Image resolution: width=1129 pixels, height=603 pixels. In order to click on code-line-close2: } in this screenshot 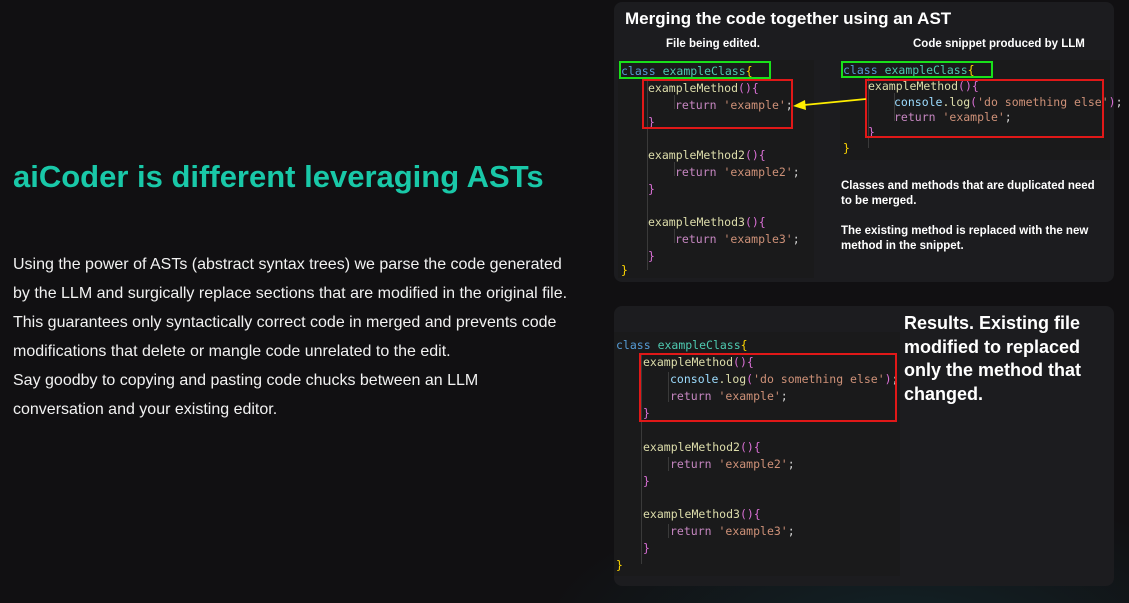, I will do `click(651, 189)`.